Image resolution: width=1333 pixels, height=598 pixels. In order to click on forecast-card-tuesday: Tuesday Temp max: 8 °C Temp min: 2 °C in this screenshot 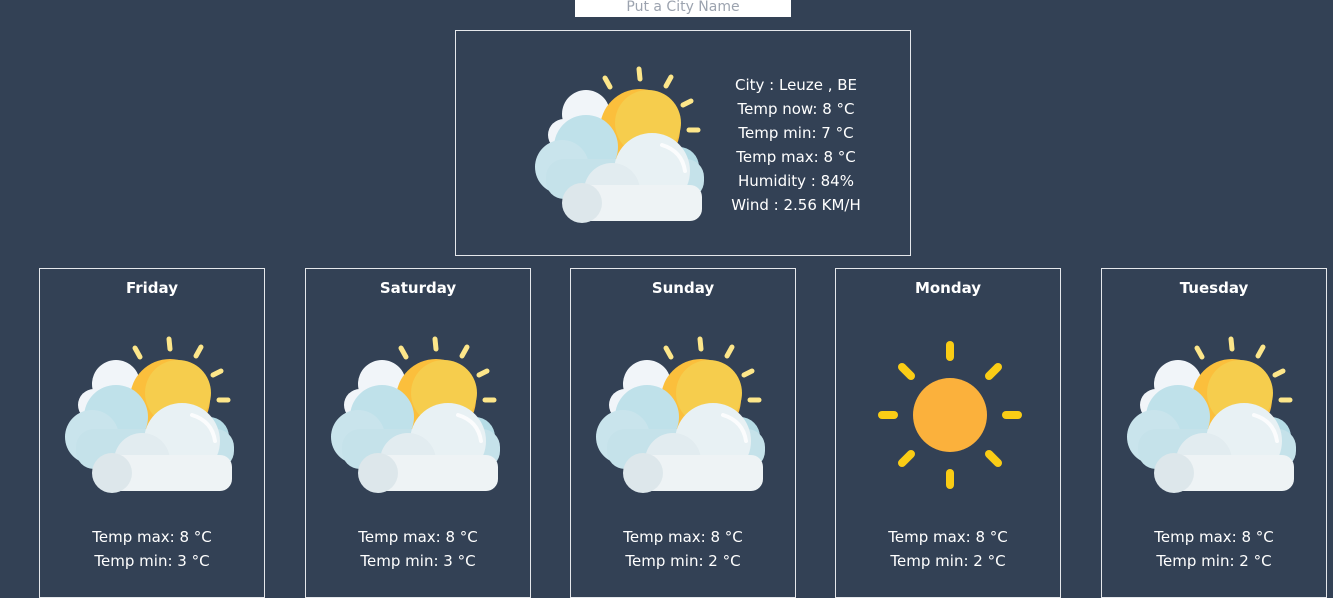, I will do `click(1214, 433)`.